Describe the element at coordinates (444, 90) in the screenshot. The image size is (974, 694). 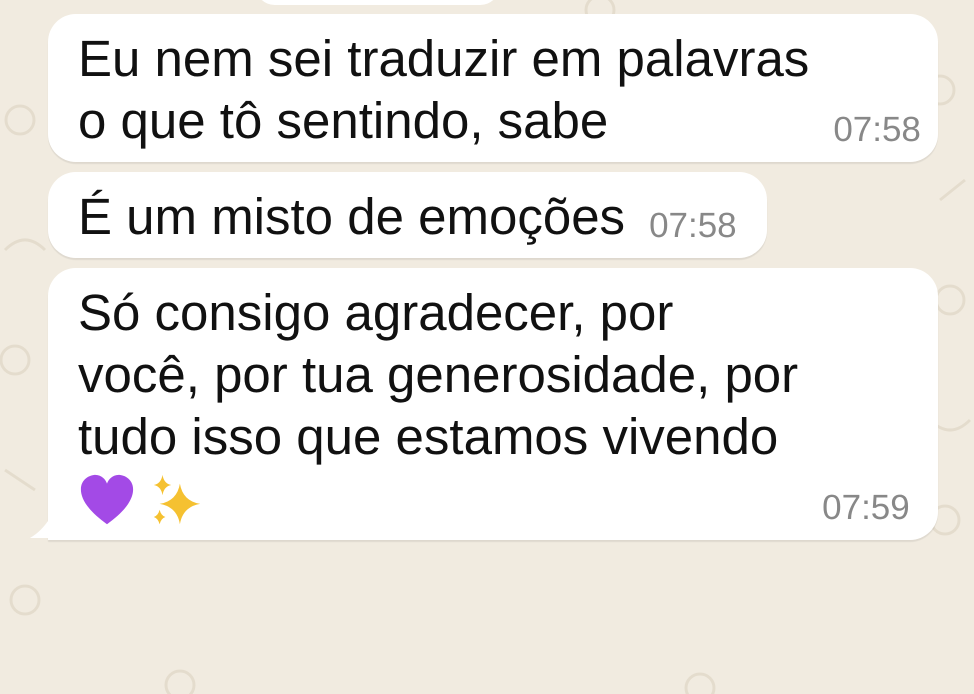
I see `message-text: Eu nem sei traduzir em palavras o que tô sentindo, sabe` at that location.